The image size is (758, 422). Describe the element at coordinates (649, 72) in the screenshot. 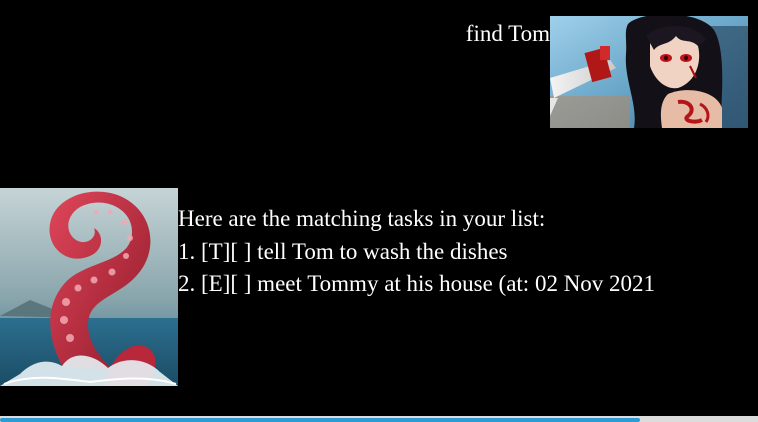

I see `user-avatar-icon` at that location.